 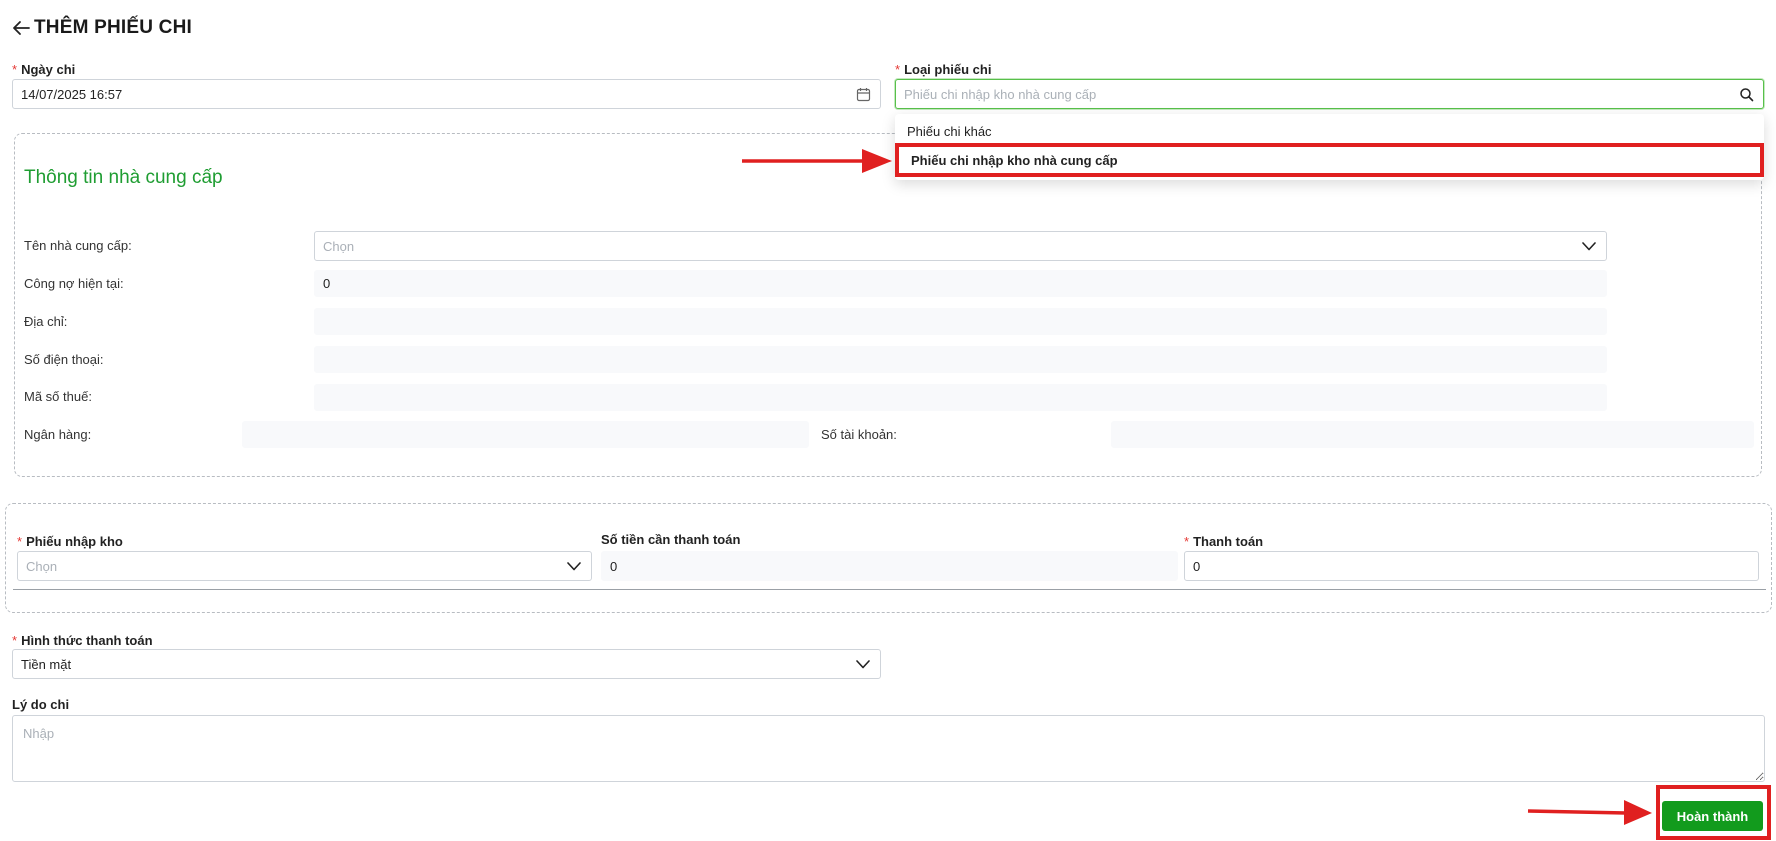 What do you see at coordinates (960, 283) in the screenshot?
I see `cong-no-value: 0` at bounding box center [960, 283].